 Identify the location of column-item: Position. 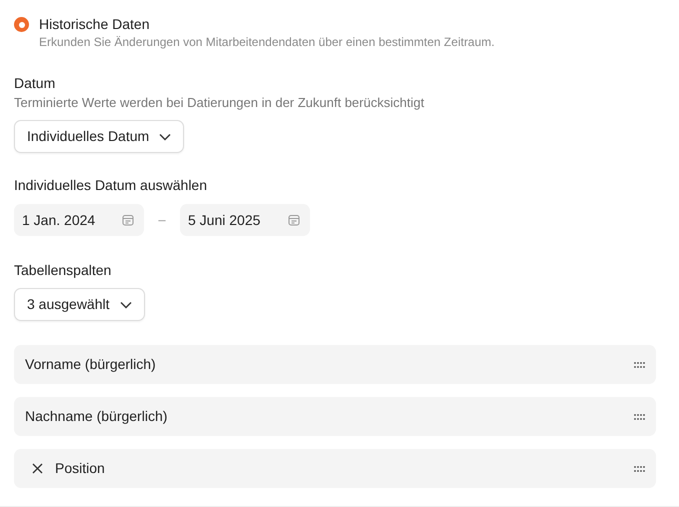
(335, 468).